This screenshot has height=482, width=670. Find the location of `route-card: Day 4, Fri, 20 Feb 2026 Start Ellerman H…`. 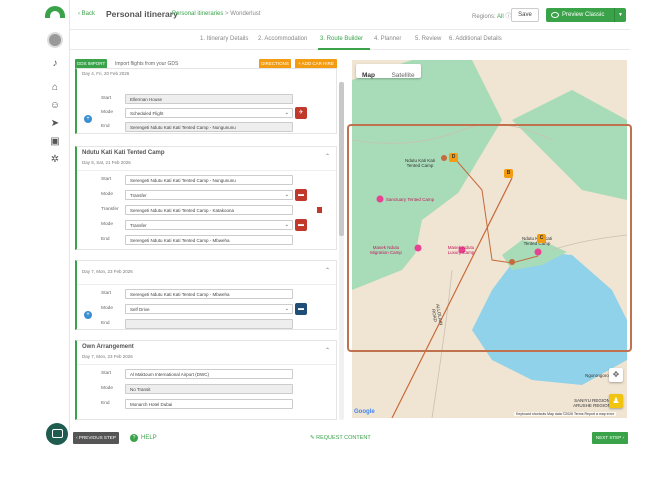

route-card: Day 4, Fri, 20 Feb 2026 Start Ellerman H… is located at coordinates (206, 101).